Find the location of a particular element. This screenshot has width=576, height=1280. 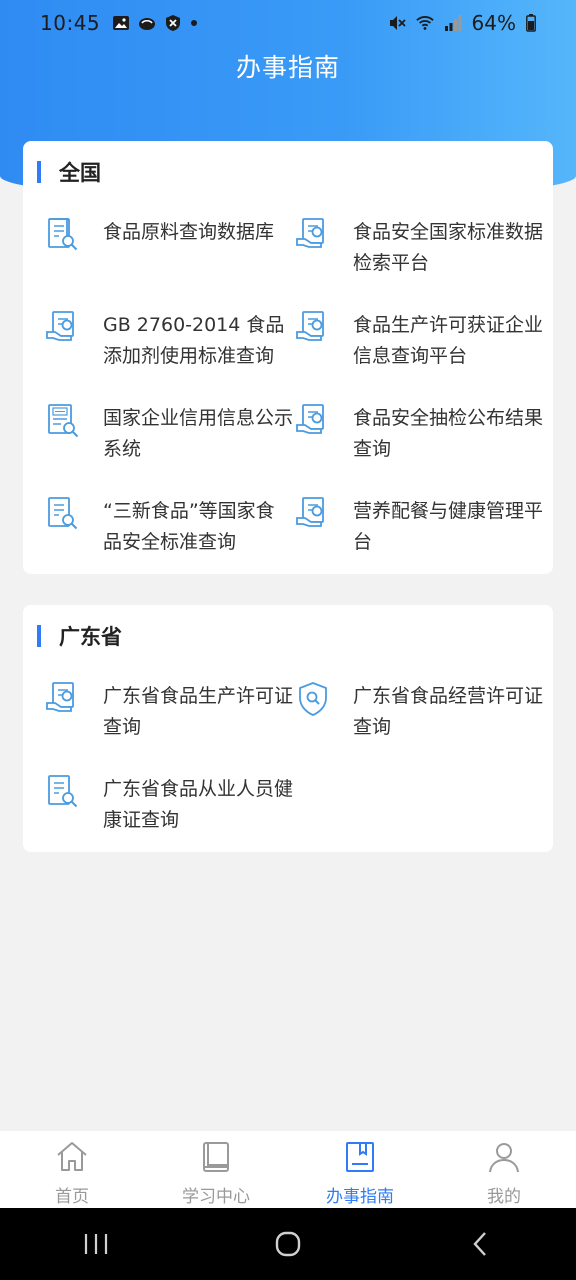

tab-home: 首页 is located at coordinates (72, 1169).